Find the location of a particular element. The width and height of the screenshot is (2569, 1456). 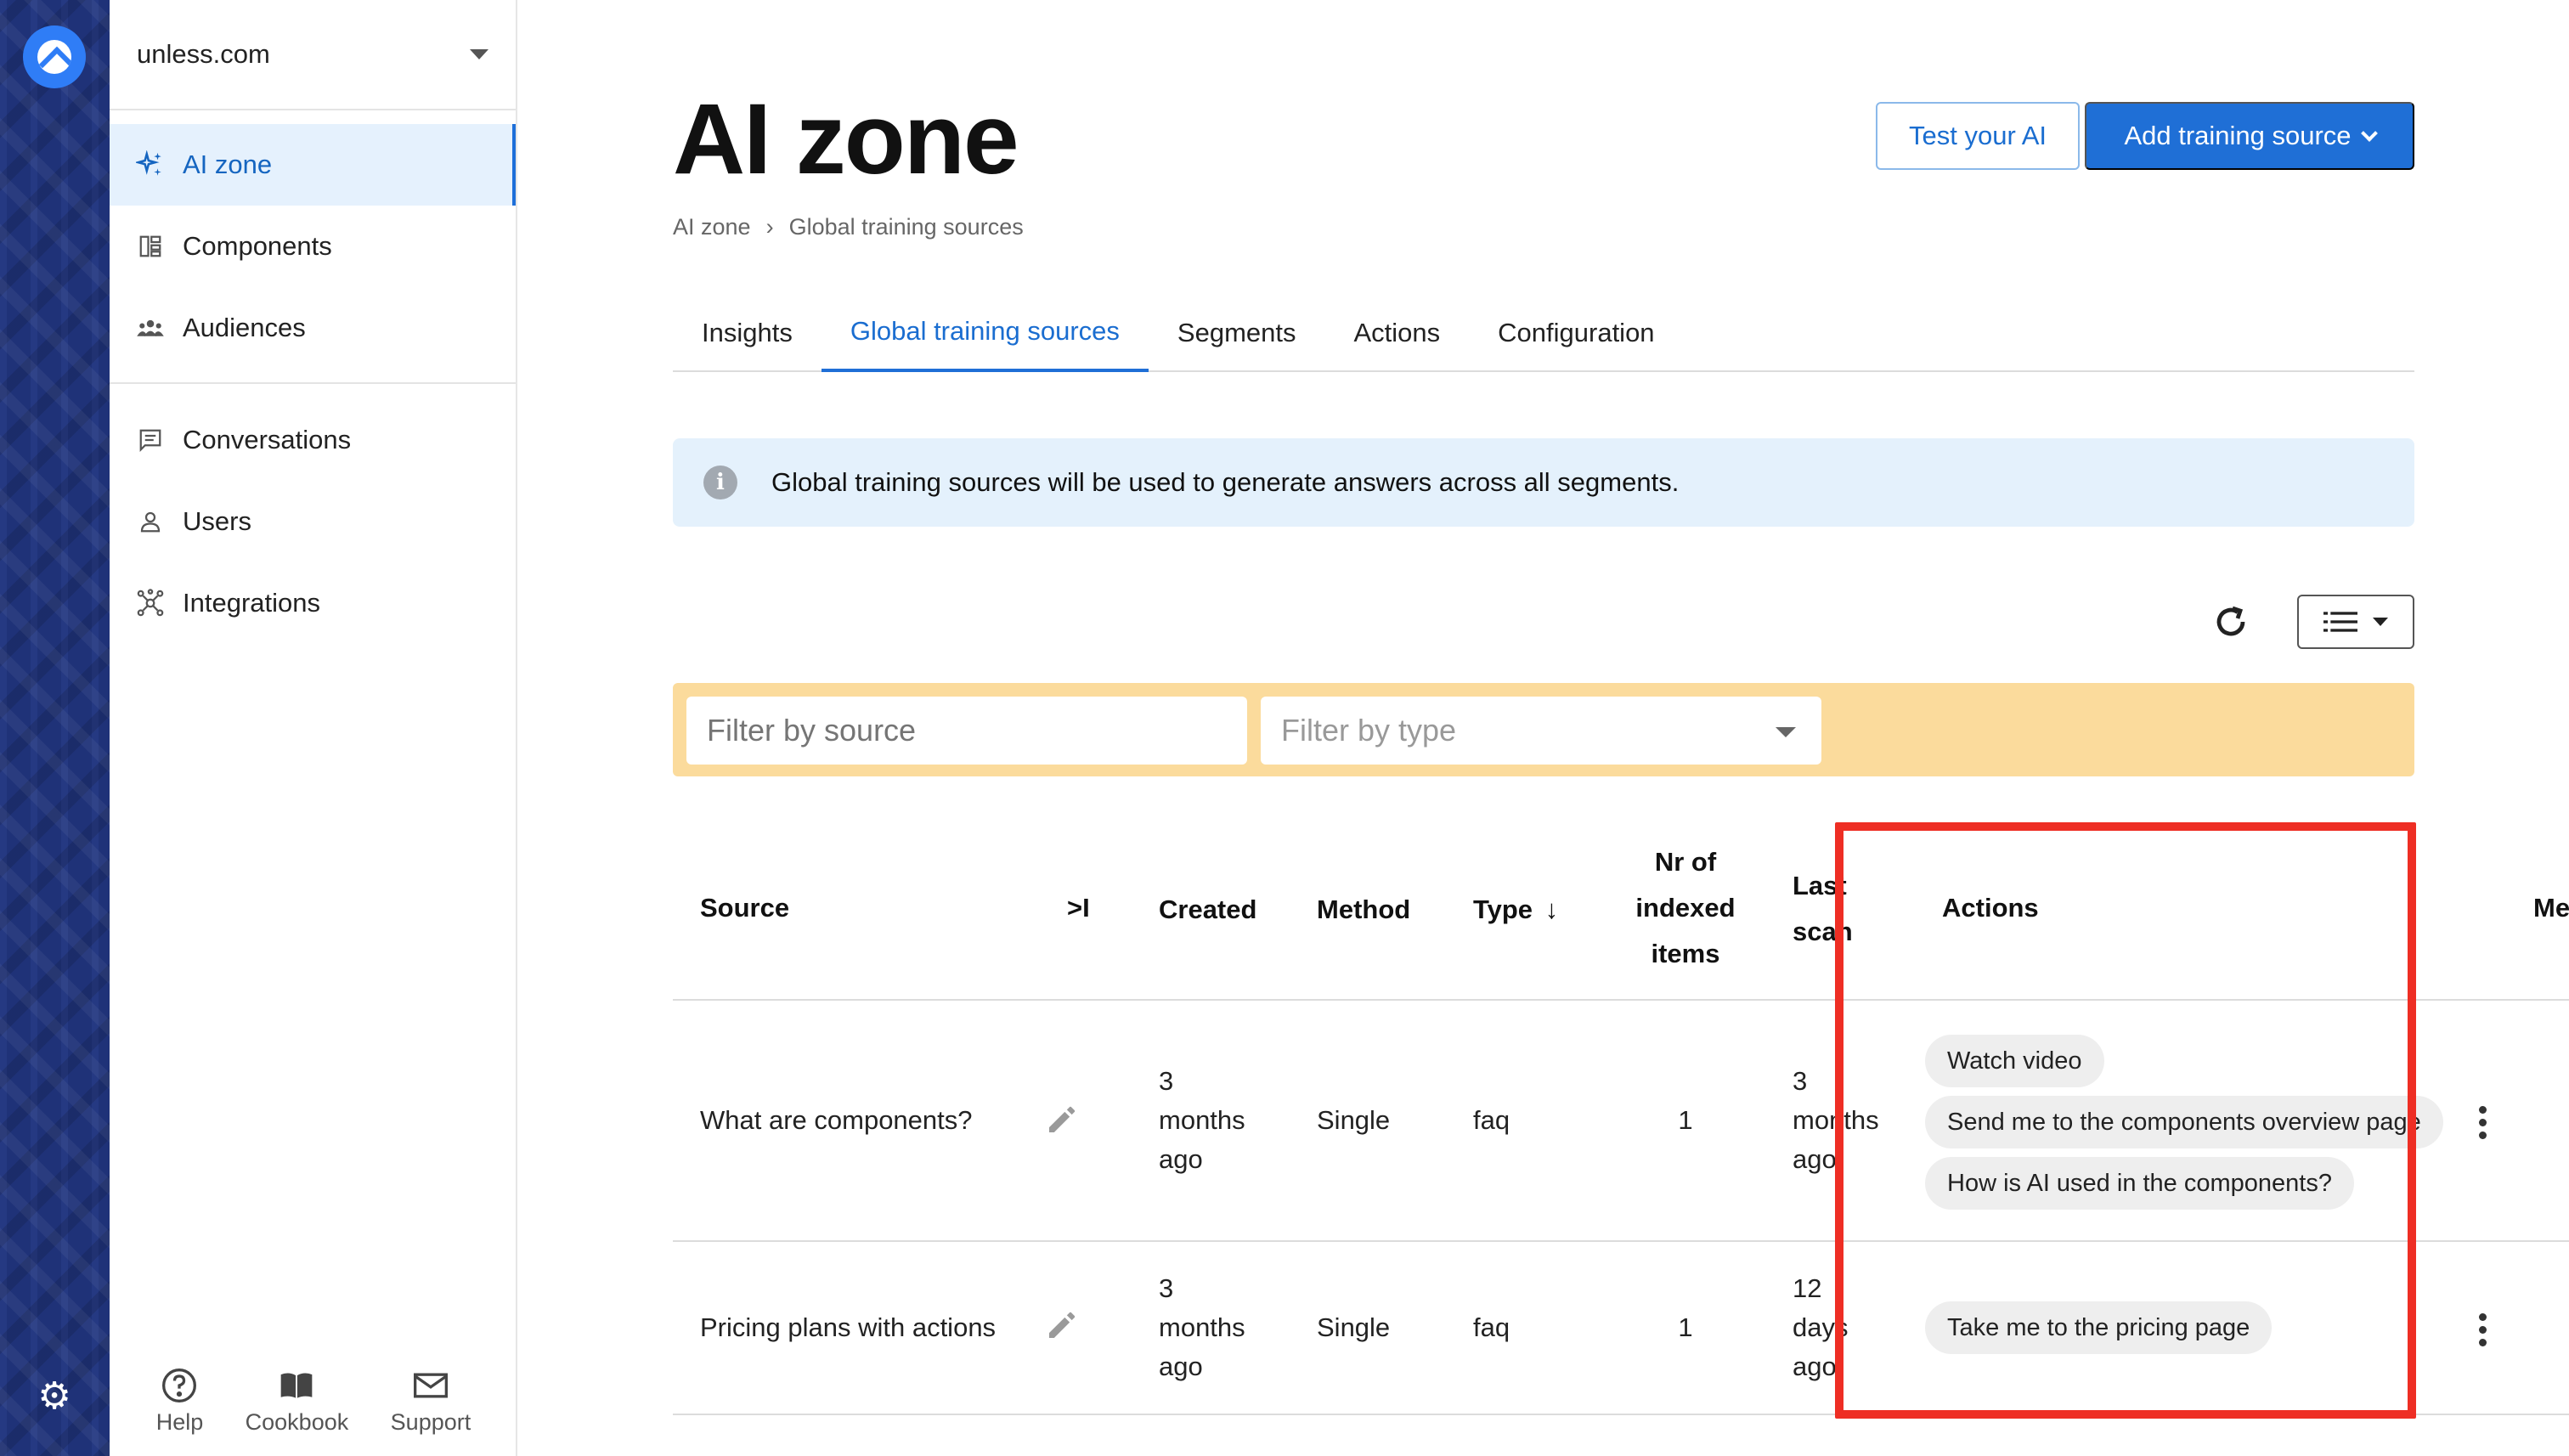

cookbook-link: Cookbook is located at coordinates (297, 1401).